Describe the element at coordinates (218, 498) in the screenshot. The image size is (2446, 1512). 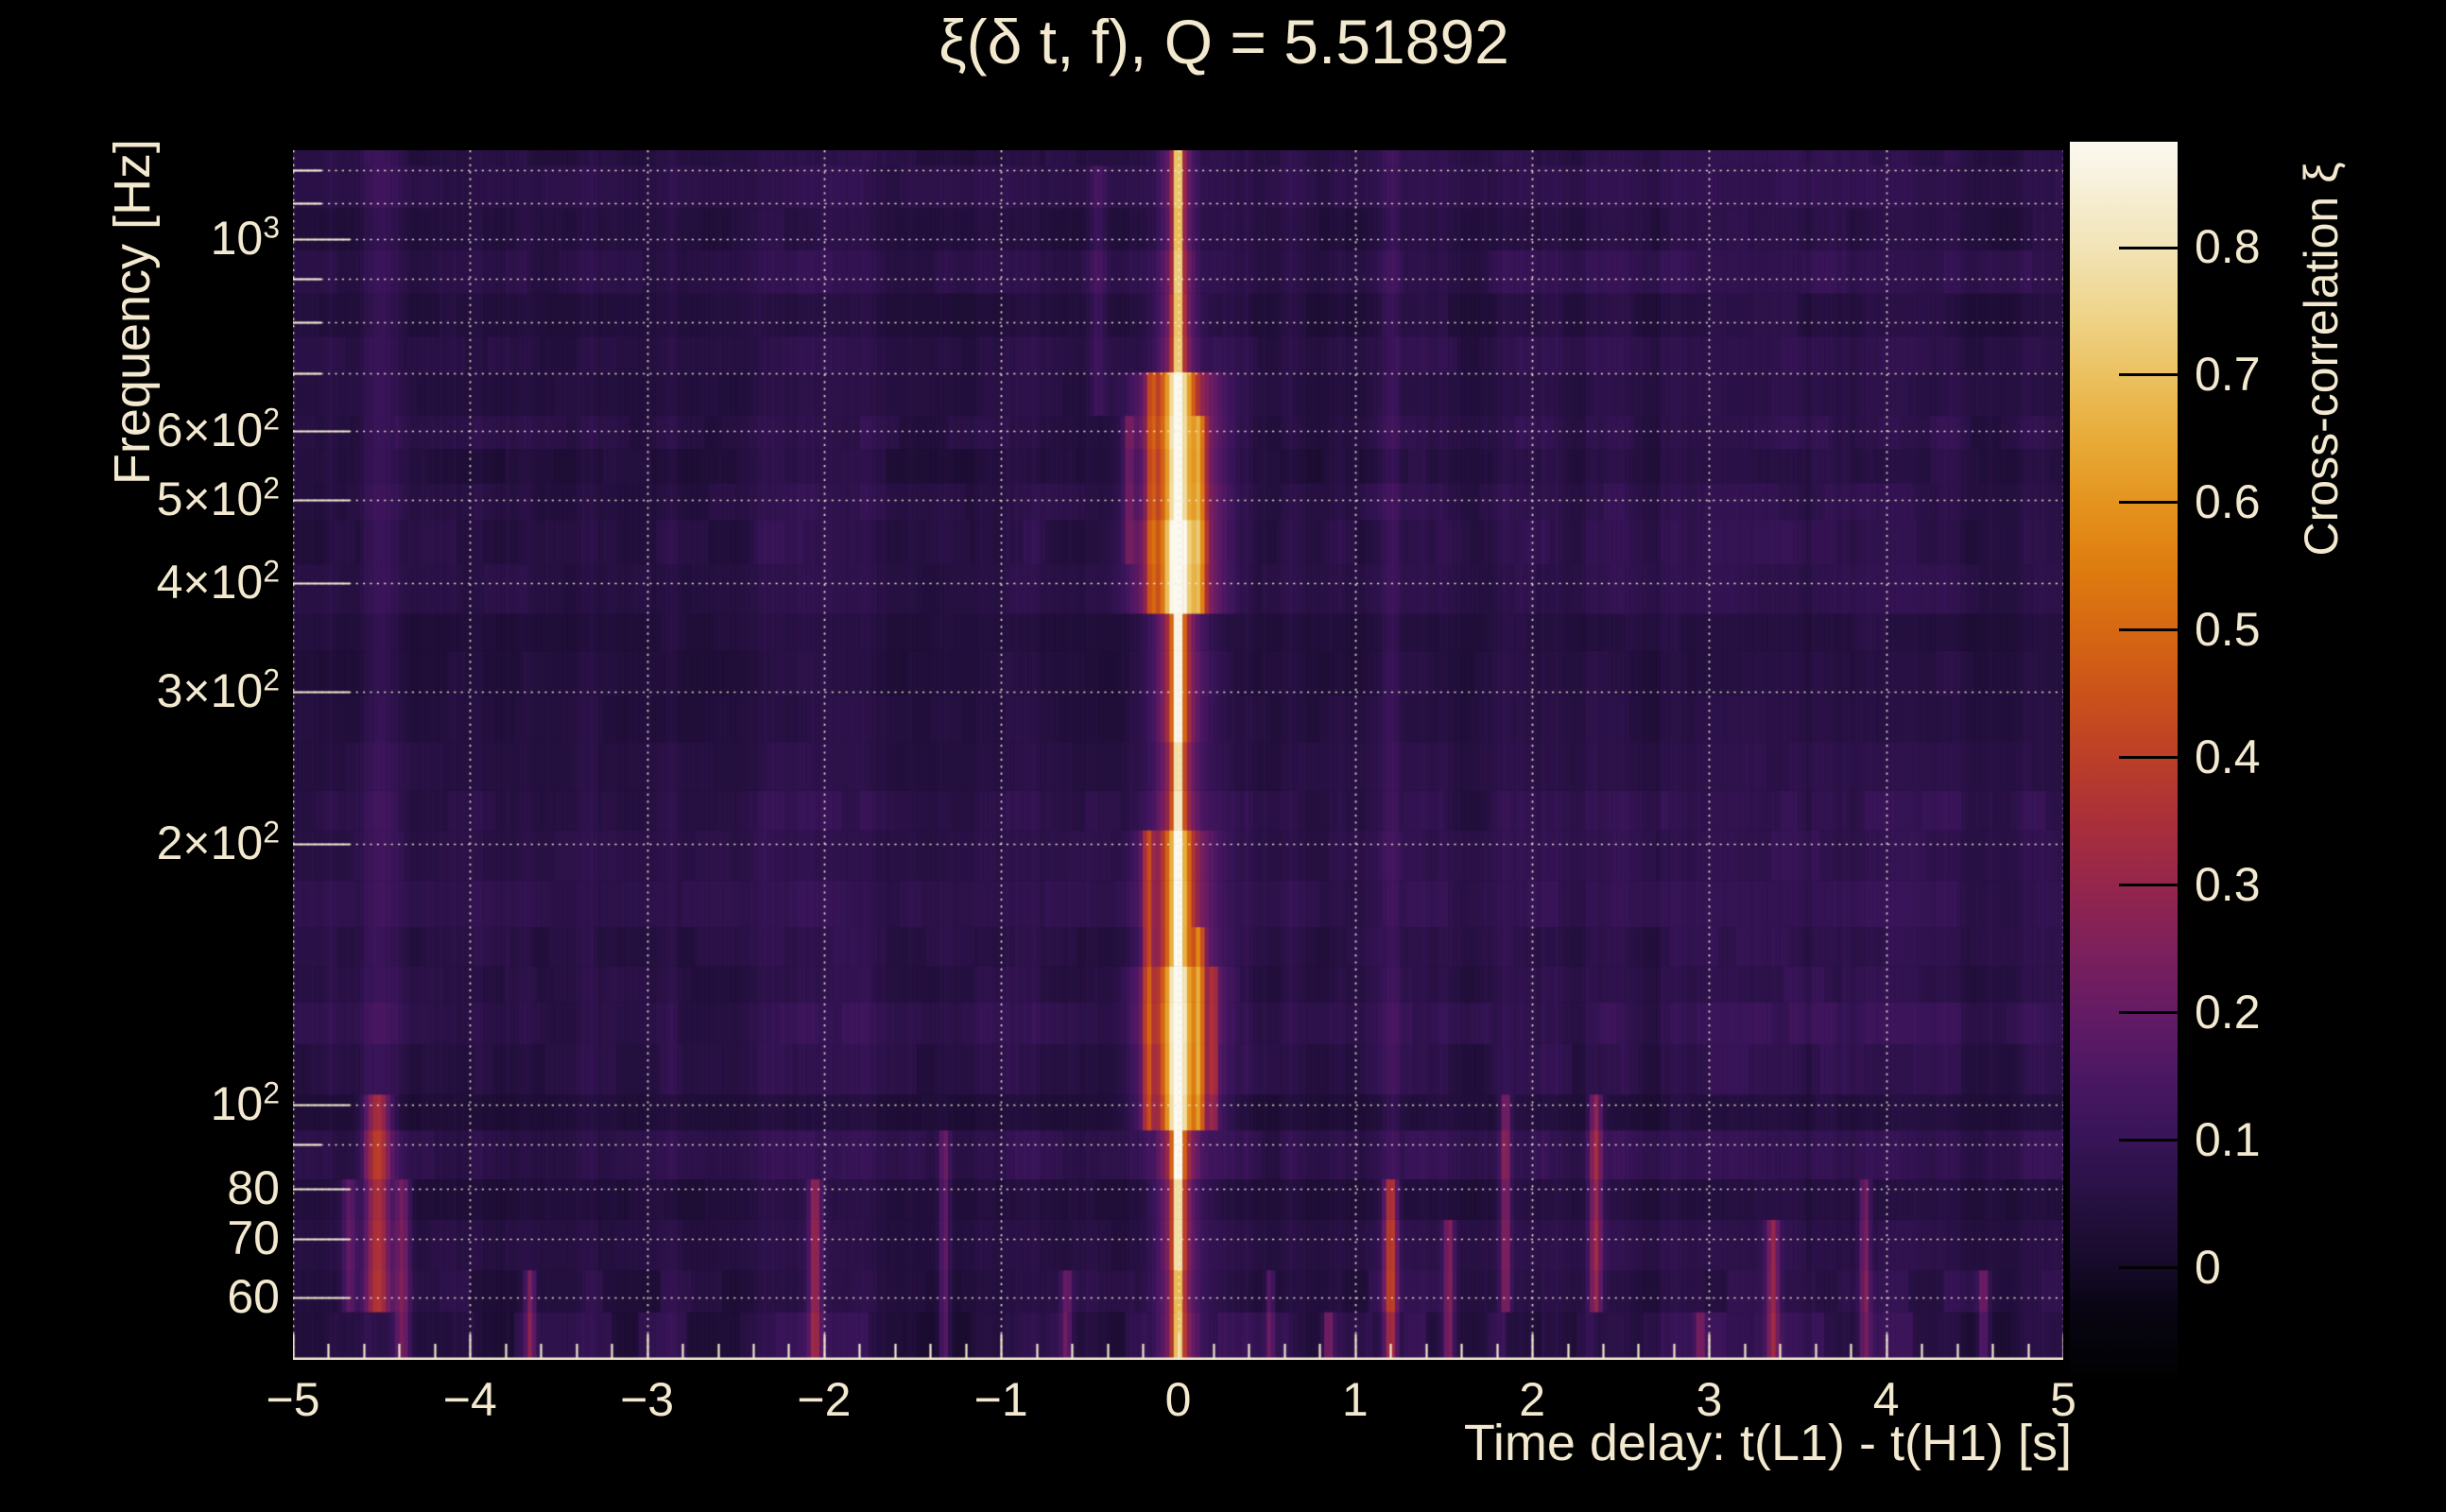
I see `y-tick-label: 5×102` at that location.